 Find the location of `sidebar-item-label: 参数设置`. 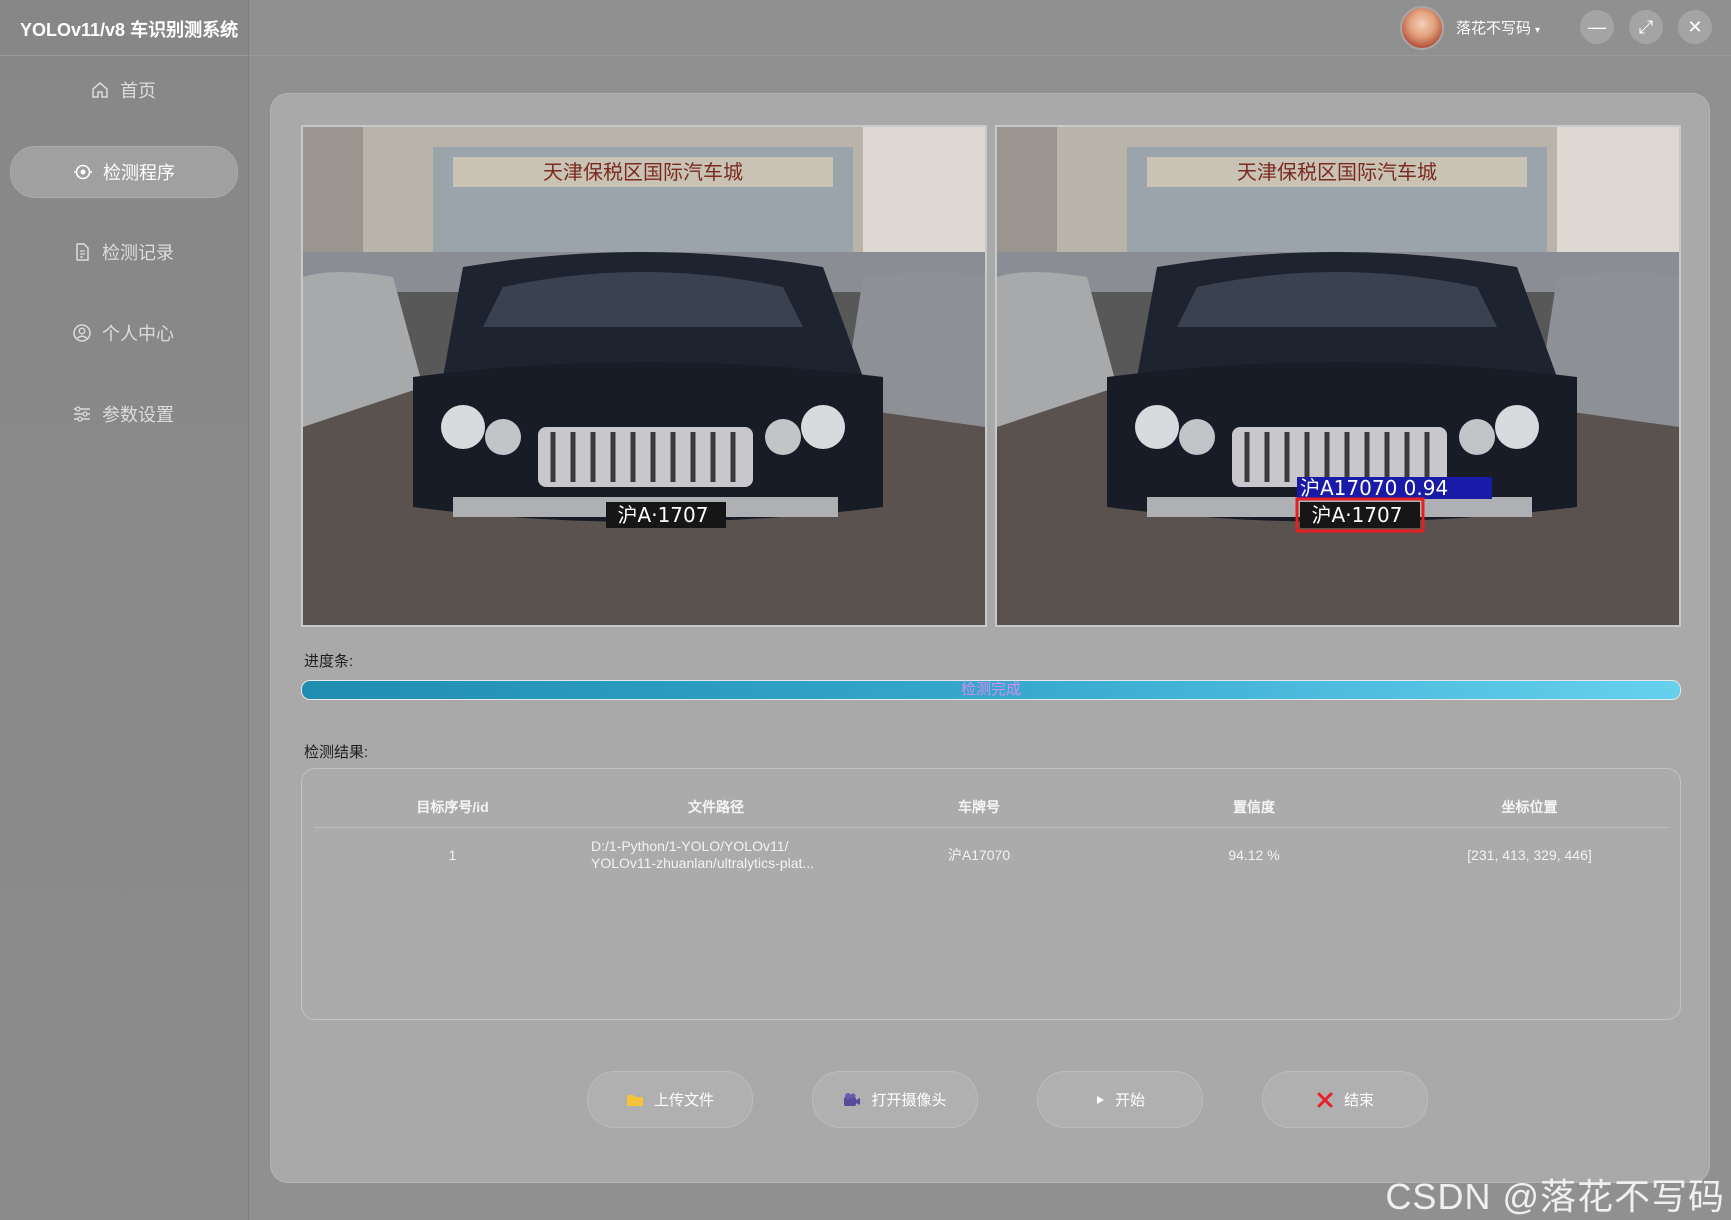

sidebar-item-label: 参数设置 is located at coordinates (138, 415).